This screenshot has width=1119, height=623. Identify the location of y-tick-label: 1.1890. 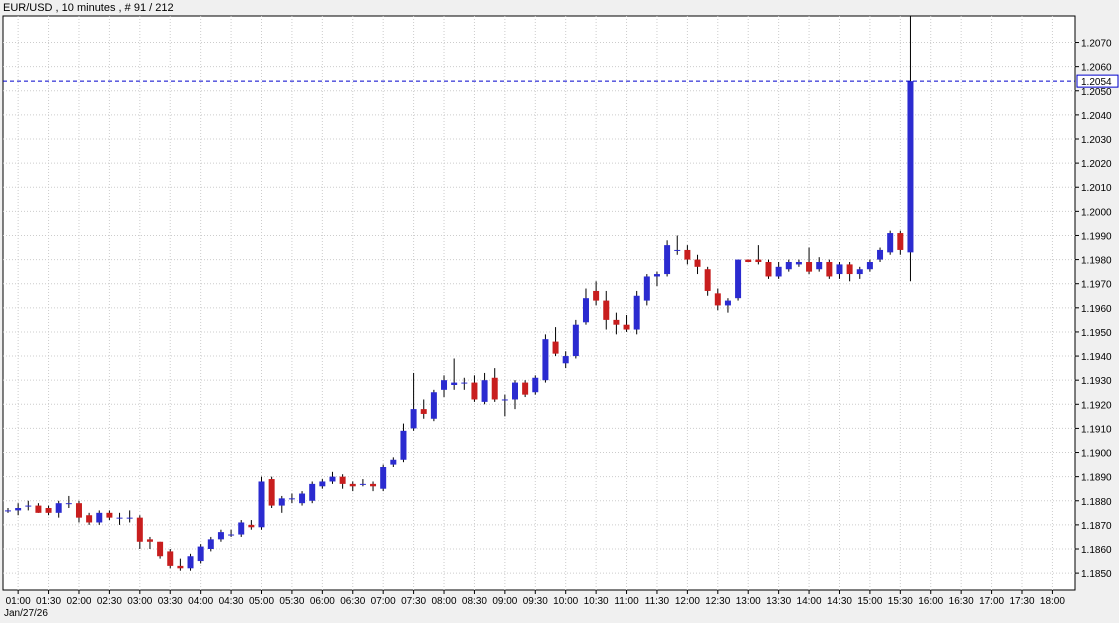
(1096, 478).